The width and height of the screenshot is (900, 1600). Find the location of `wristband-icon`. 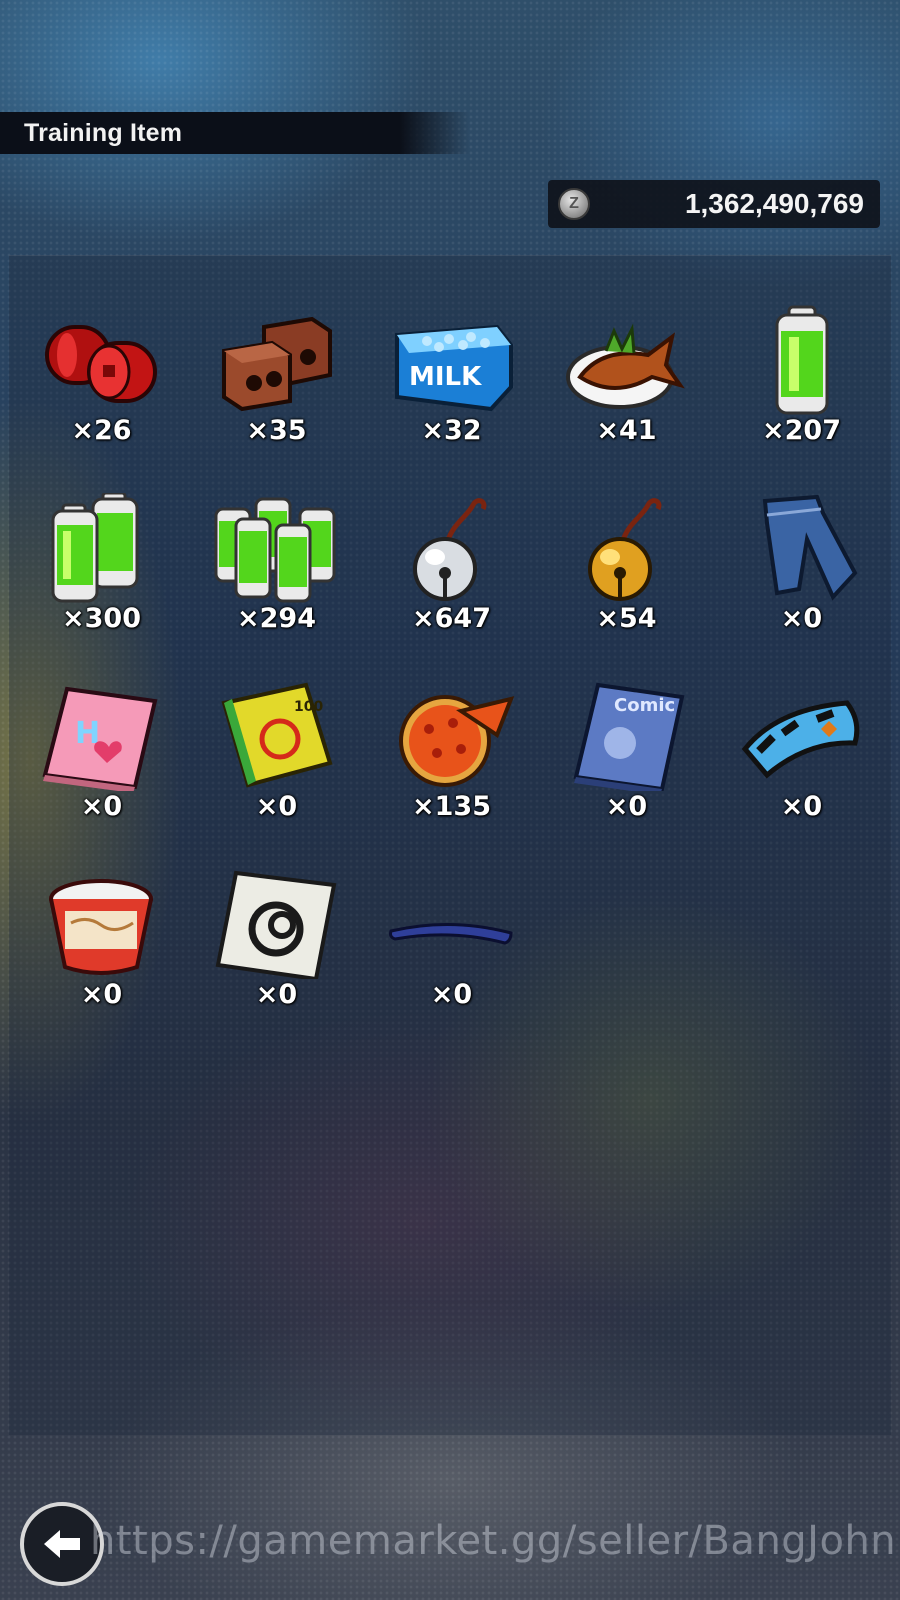

wristband-icon is located at coordinates (802, 736).